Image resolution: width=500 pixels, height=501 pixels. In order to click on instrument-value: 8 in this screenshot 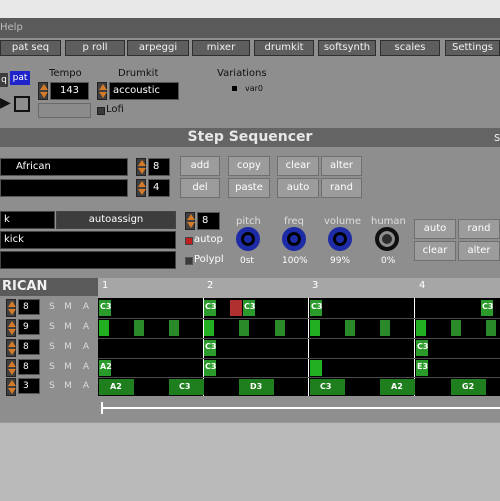, I will do `click(208, 221)`.